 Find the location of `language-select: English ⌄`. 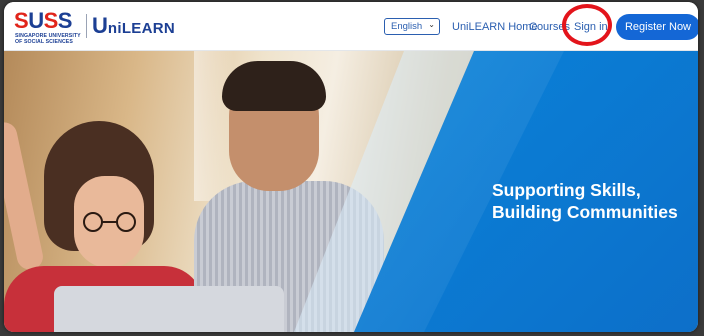

language-select: English ⌄ is located at coordinates (412, 26).